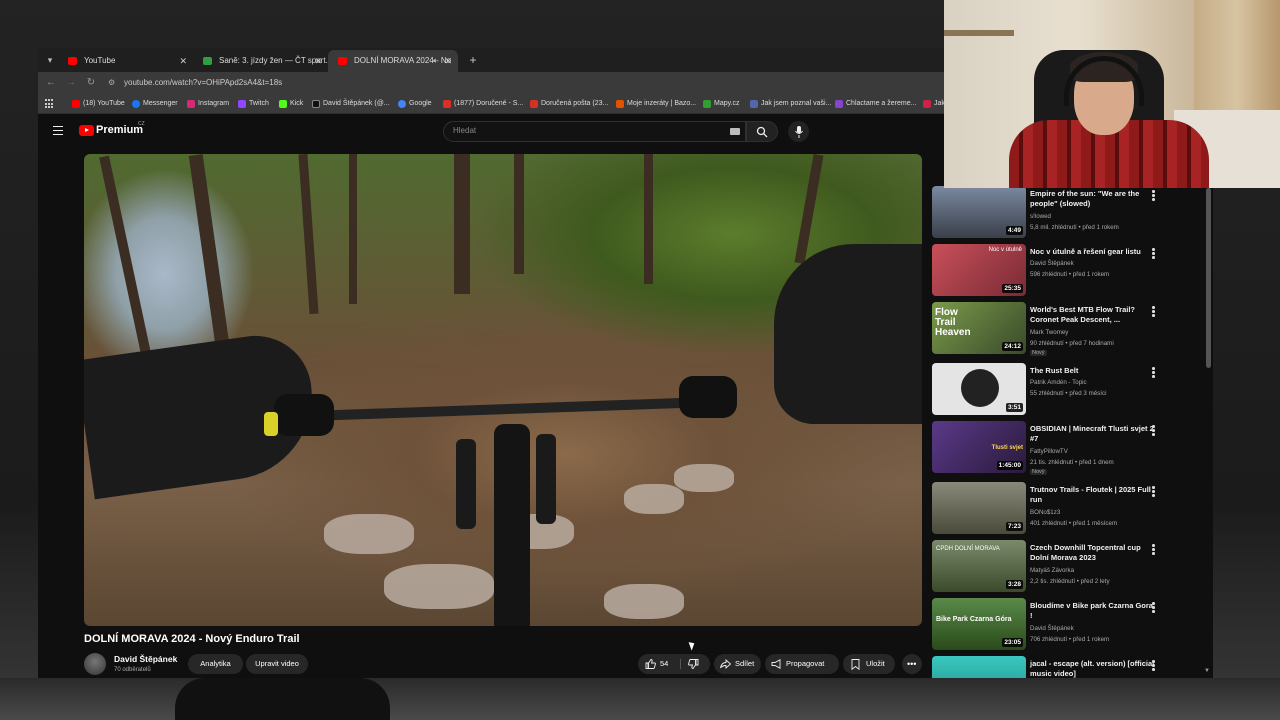 This screenshot has width=1280, height=720. I want to click on related-video-title: OBSIDIAN | Minecraft Tlusti svjet 2 #7, so click(1092, 434).